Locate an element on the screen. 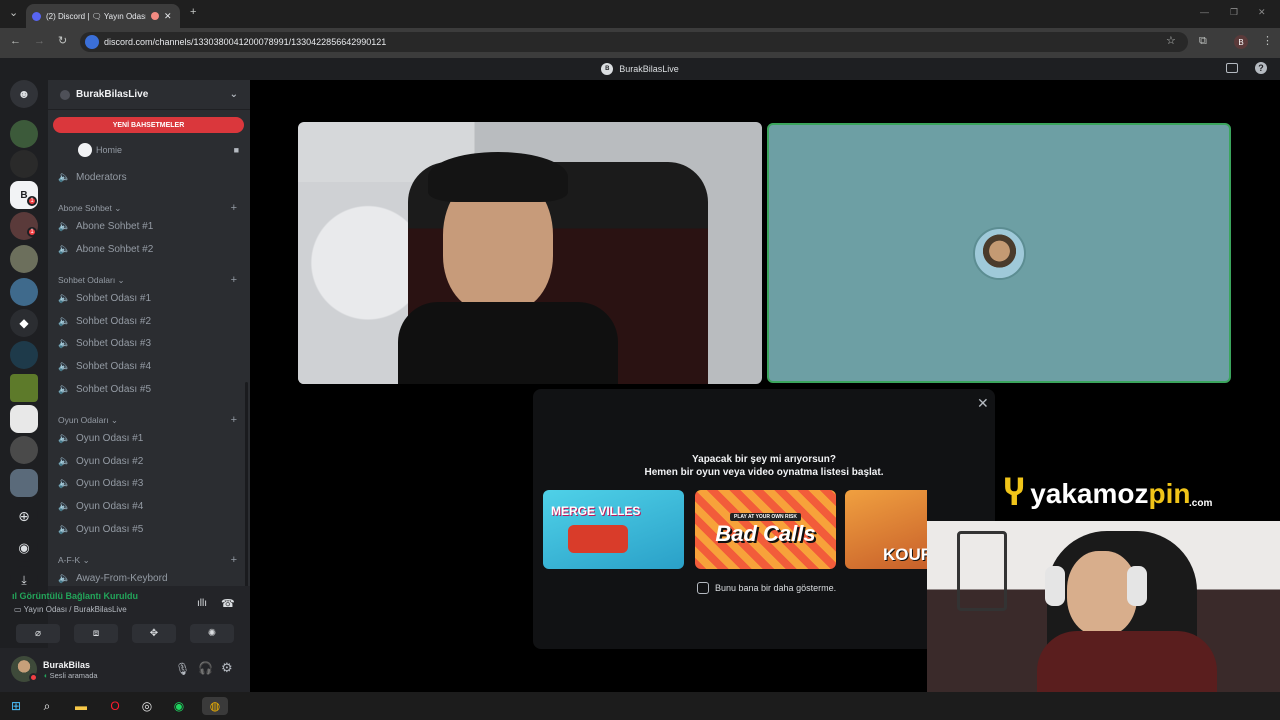  obs-icon: ◎ is located at coordinates (147, 706).